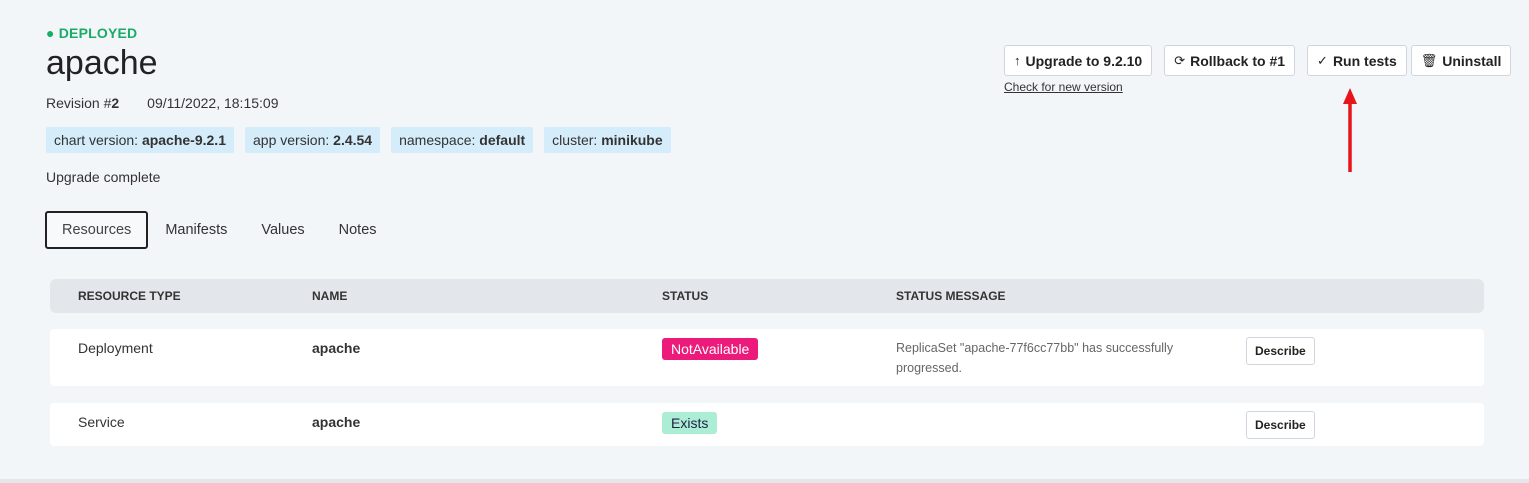 The height and width of the screenshot is (483, 1529). What do you see at coordinates (607, 140) in the screenshot?
I see `cluster-badge: cluster: minikube` at bounding box center [607, 140].